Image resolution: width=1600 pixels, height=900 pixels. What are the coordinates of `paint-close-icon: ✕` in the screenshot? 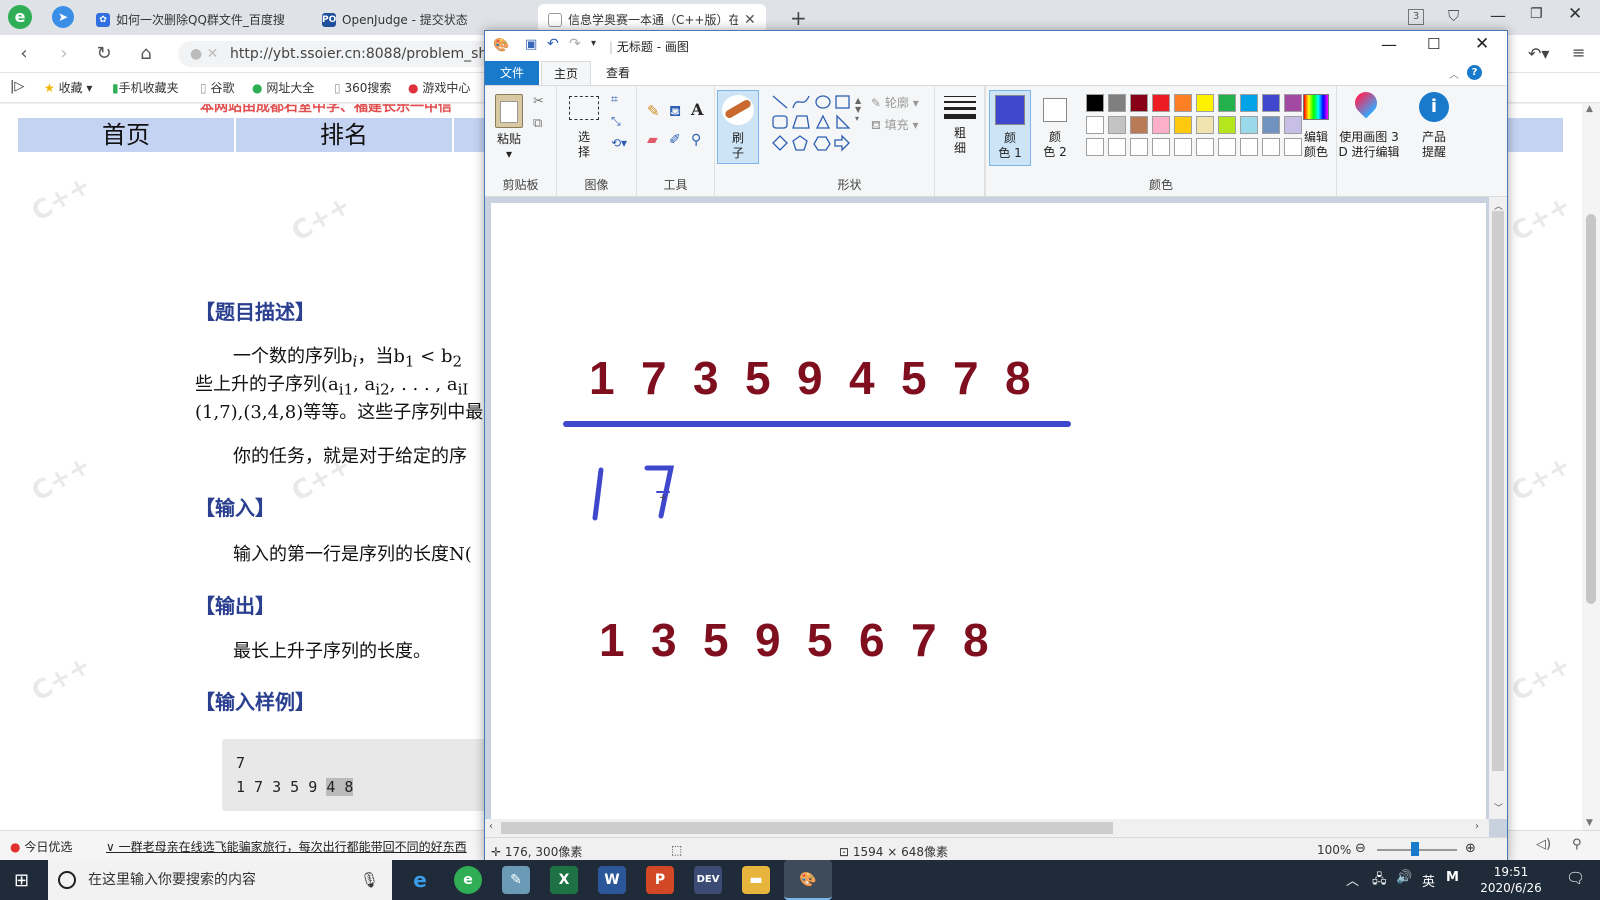 It's located at (1482, 44).